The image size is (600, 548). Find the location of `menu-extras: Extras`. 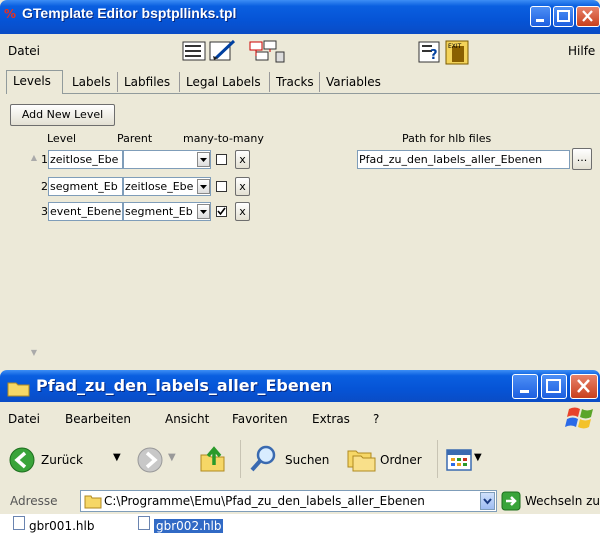

menu-extras: Extras is located at coordinates (331, 419).